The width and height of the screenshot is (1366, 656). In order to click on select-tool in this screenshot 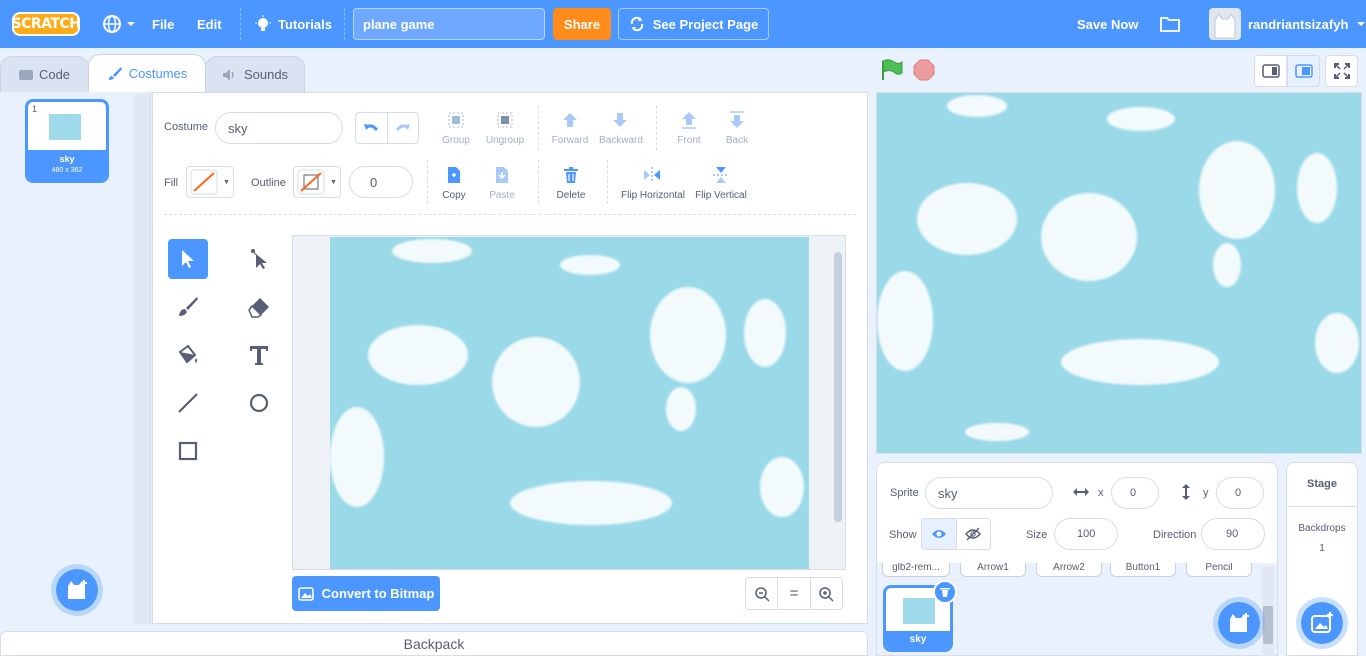, I will do `click(188, 259)`.